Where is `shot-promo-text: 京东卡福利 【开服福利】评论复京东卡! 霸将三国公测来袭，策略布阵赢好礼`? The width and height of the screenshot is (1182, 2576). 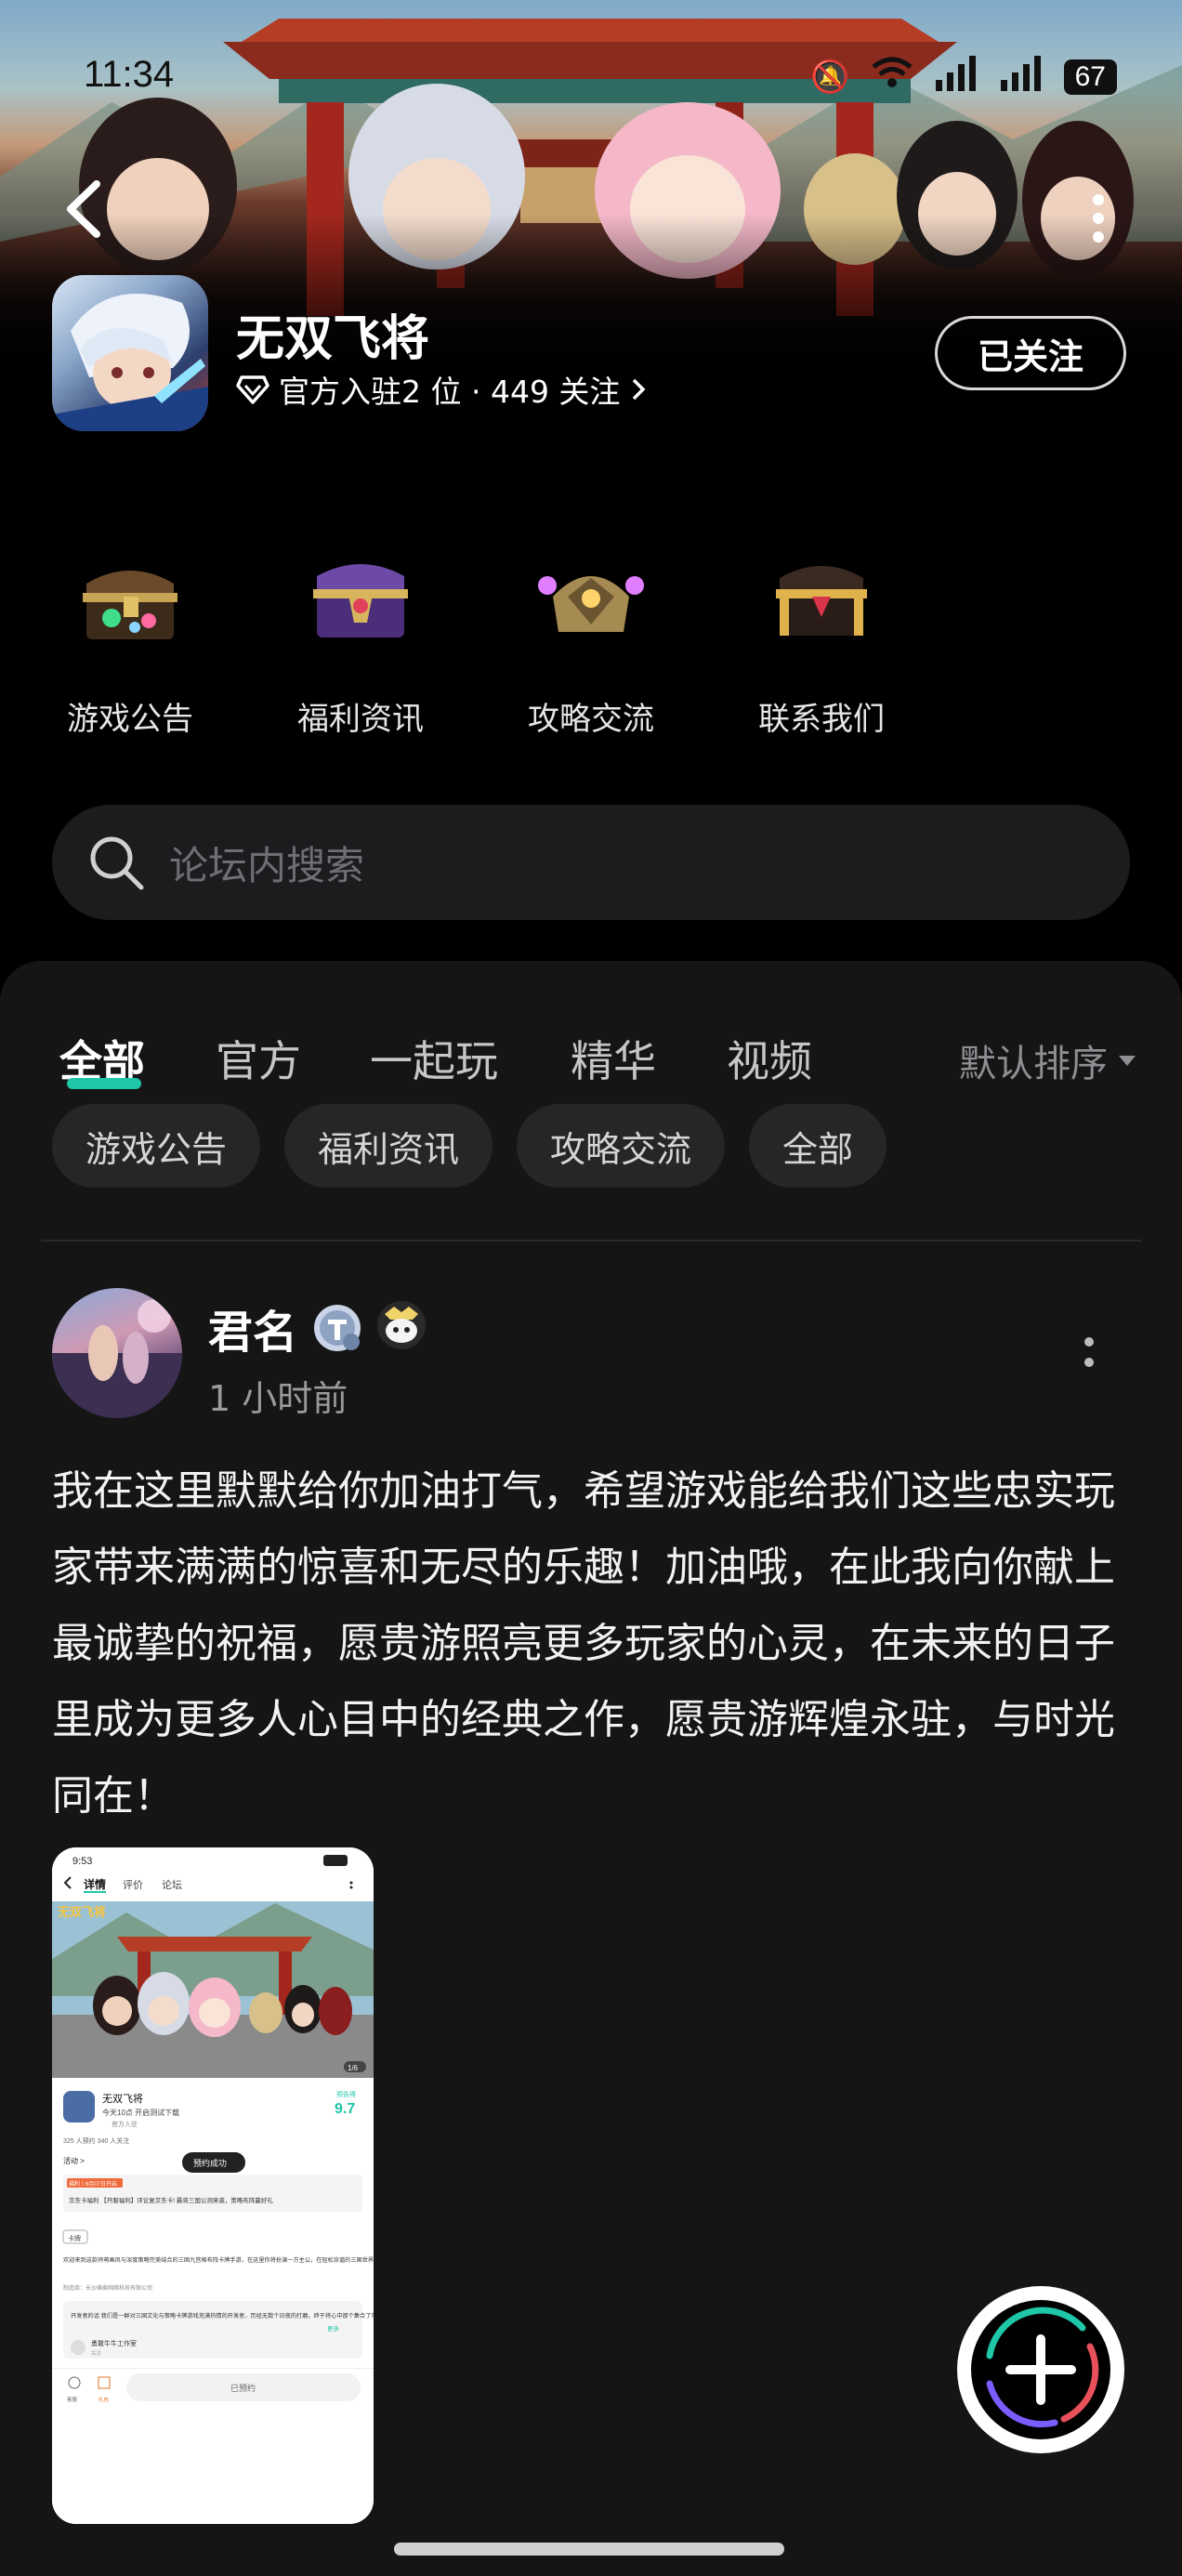 shot-promo-text: 京东卡福利 【开服福利】评论复京东卡! 霸将三国公测来袭，策略布阵赢好礼 is located at coordinates (171, 2200).